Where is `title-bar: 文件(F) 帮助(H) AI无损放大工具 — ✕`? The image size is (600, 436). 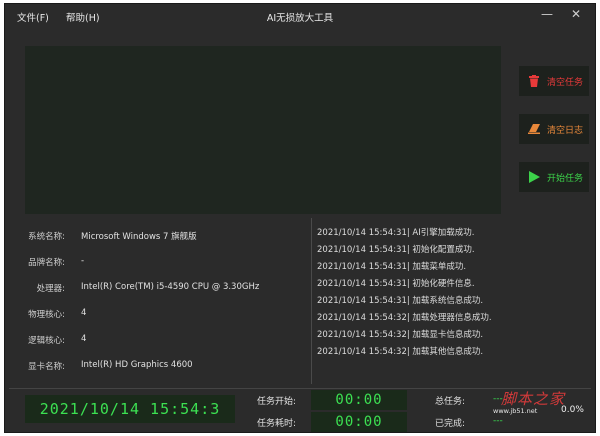 title-bar: 文件(F) 帮助(H) AI无损放大工具 — ✕ is located at coordinates (300, 16).